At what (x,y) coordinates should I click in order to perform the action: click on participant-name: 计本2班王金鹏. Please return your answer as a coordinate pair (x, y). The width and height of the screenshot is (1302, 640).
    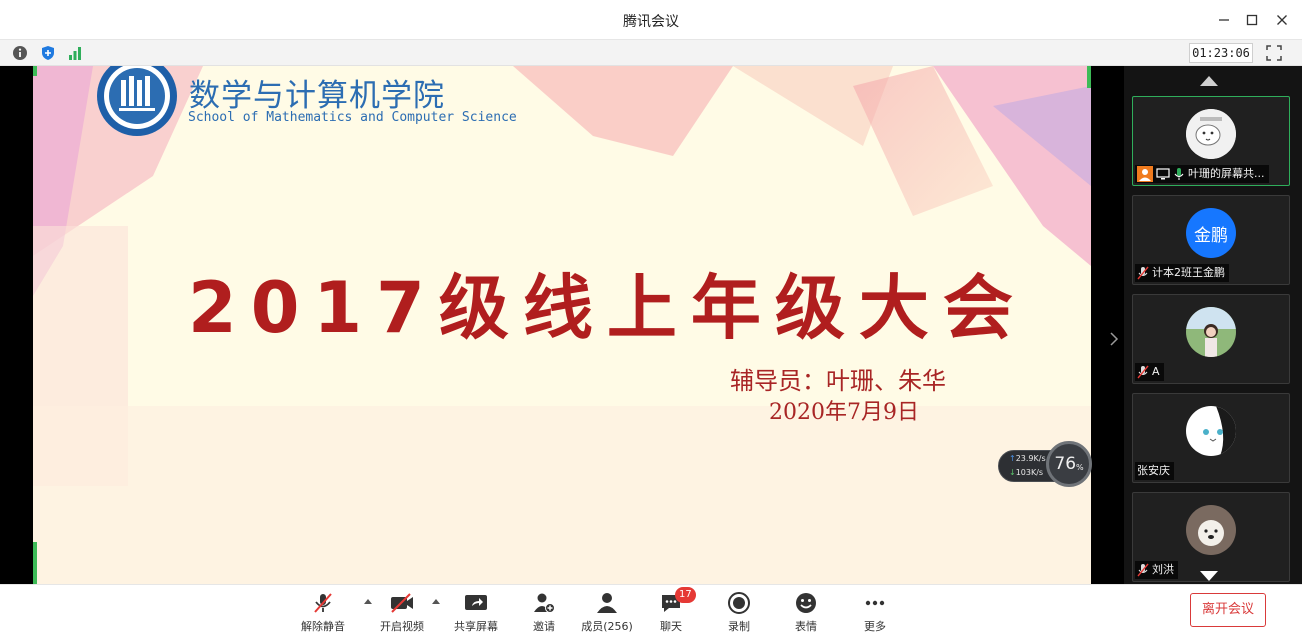
    Looking at the image, I should click on (1188, 272).